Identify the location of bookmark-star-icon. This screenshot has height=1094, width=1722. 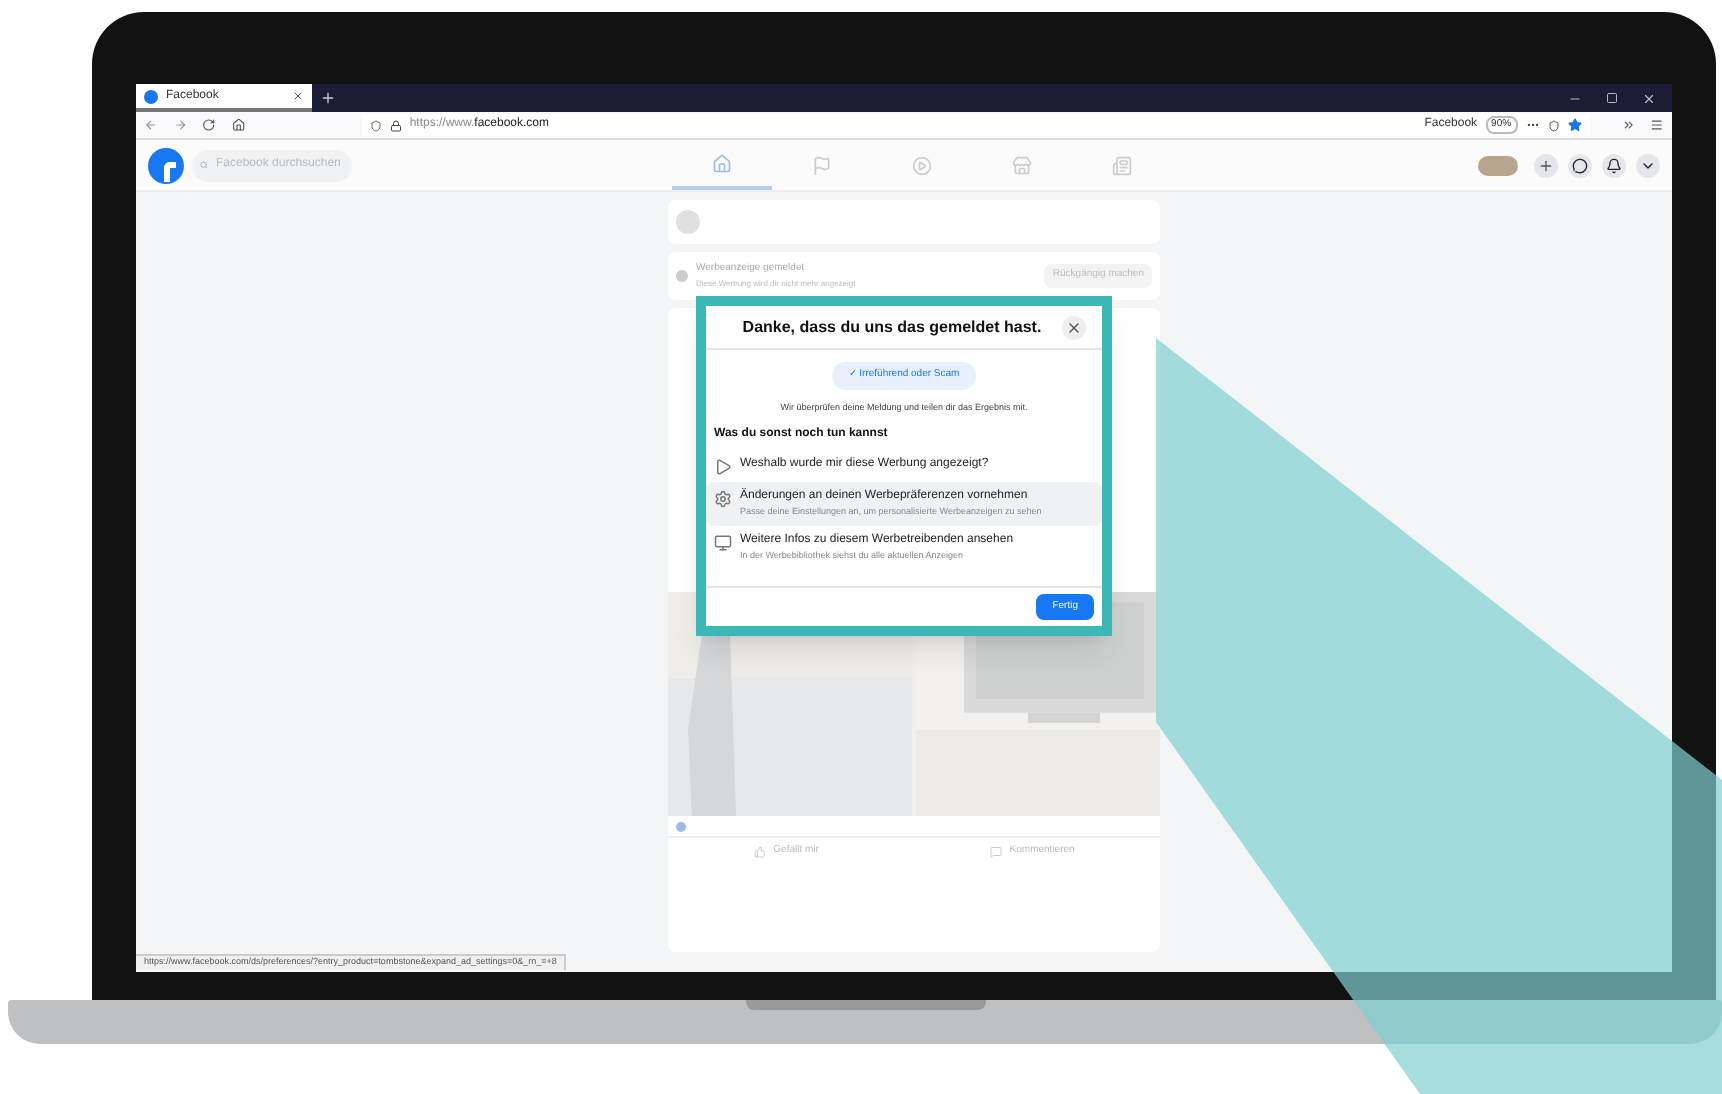
(1574, 125).